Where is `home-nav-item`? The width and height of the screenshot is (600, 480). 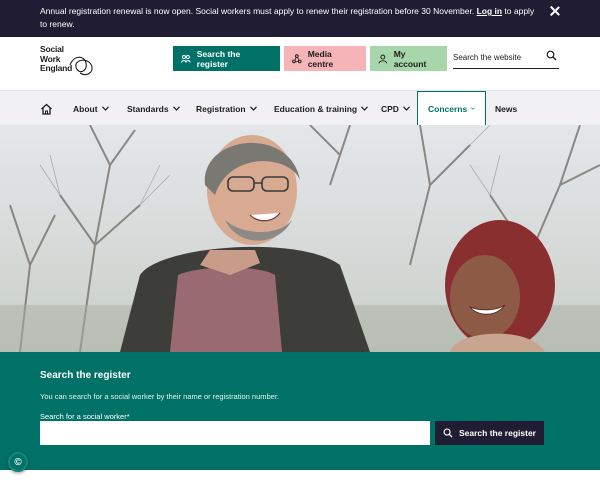
home-nav-item is located at coordinates (46, 108).